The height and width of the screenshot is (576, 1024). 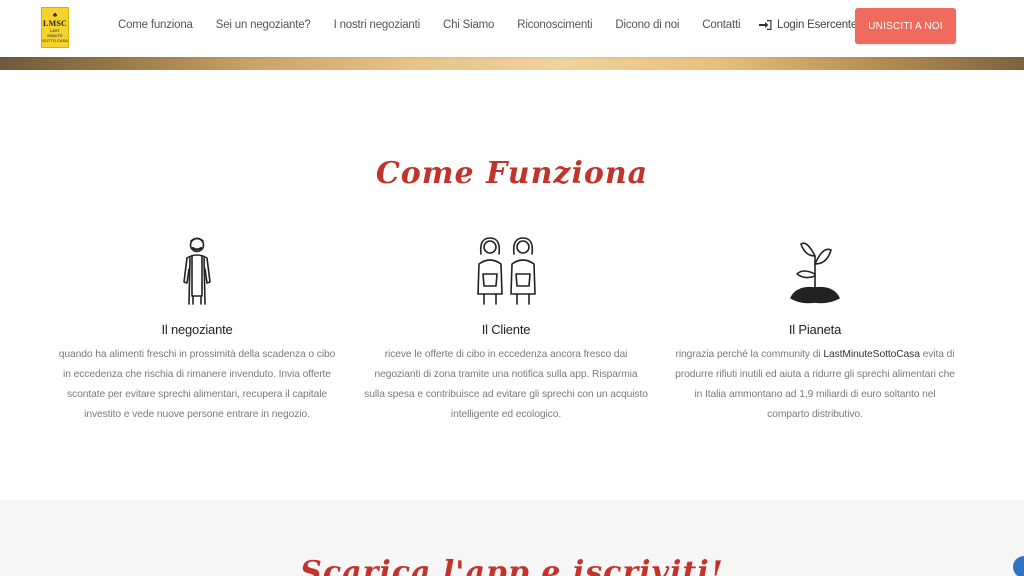 What do you see at coordinates (506, 329) in the screenshot?
I see `how-item-title: Il Cliente` at bounding box center [506, 329].